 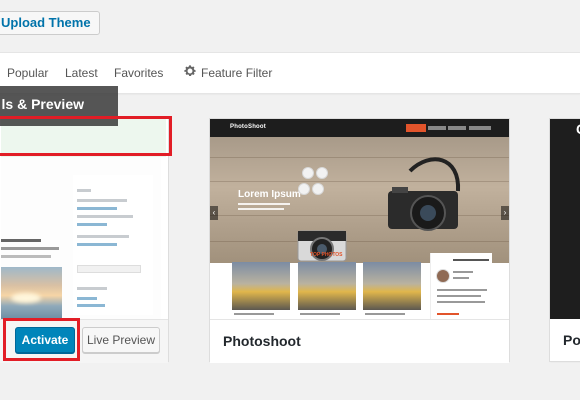 I want to click on filter-latest-link: Latest, so click(x=81, y=73).